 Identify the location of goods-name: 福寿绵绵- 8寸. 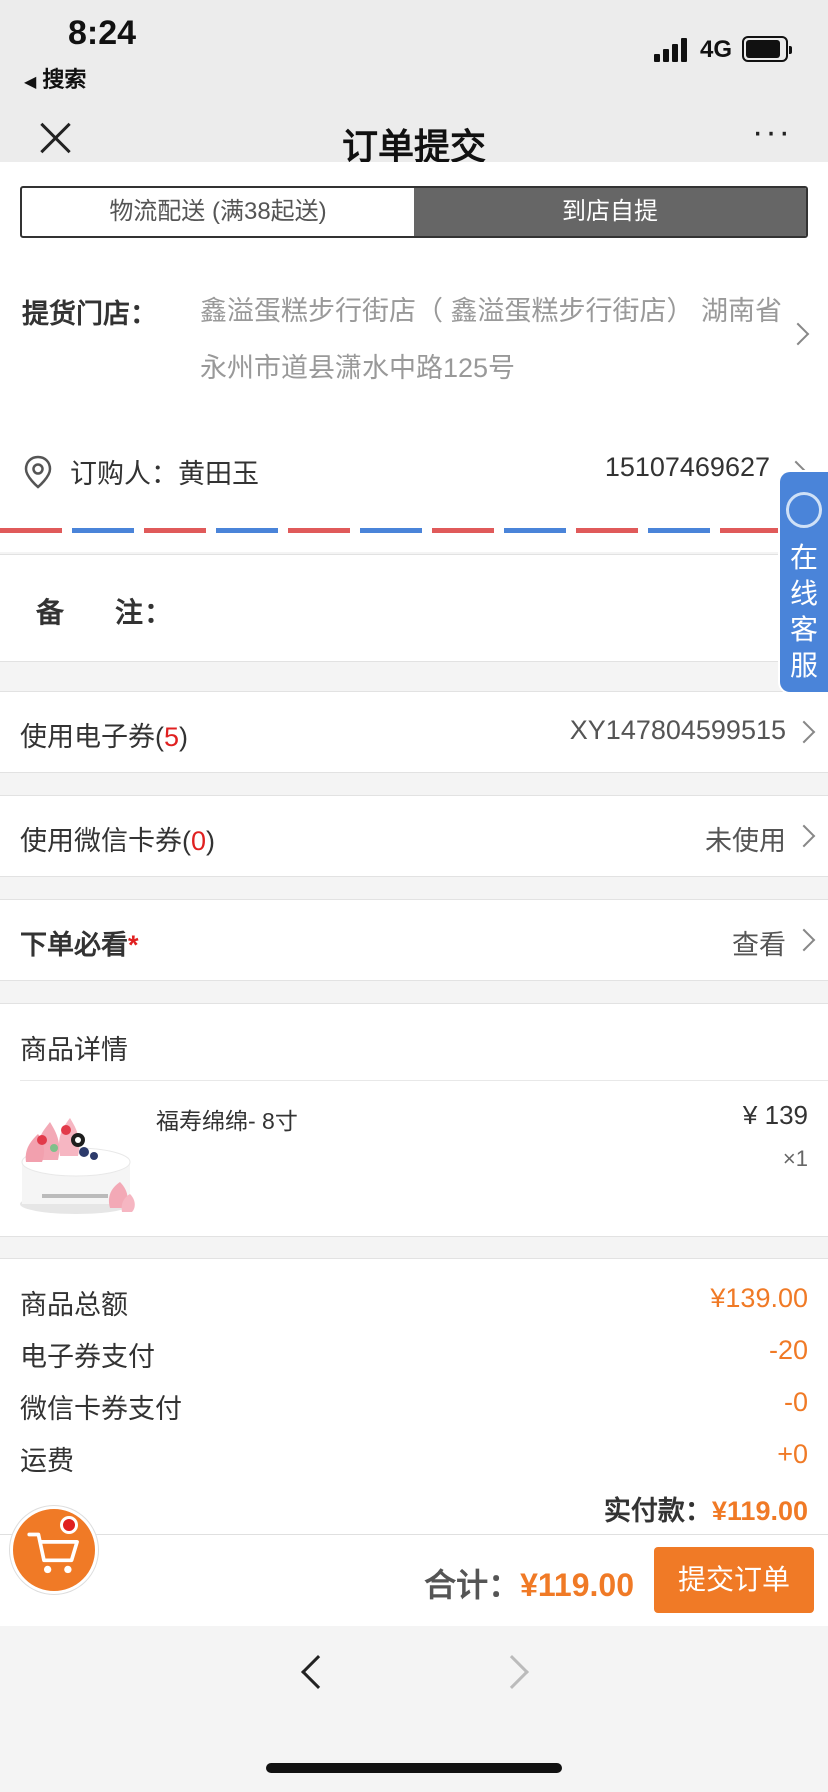
(227, 1119).